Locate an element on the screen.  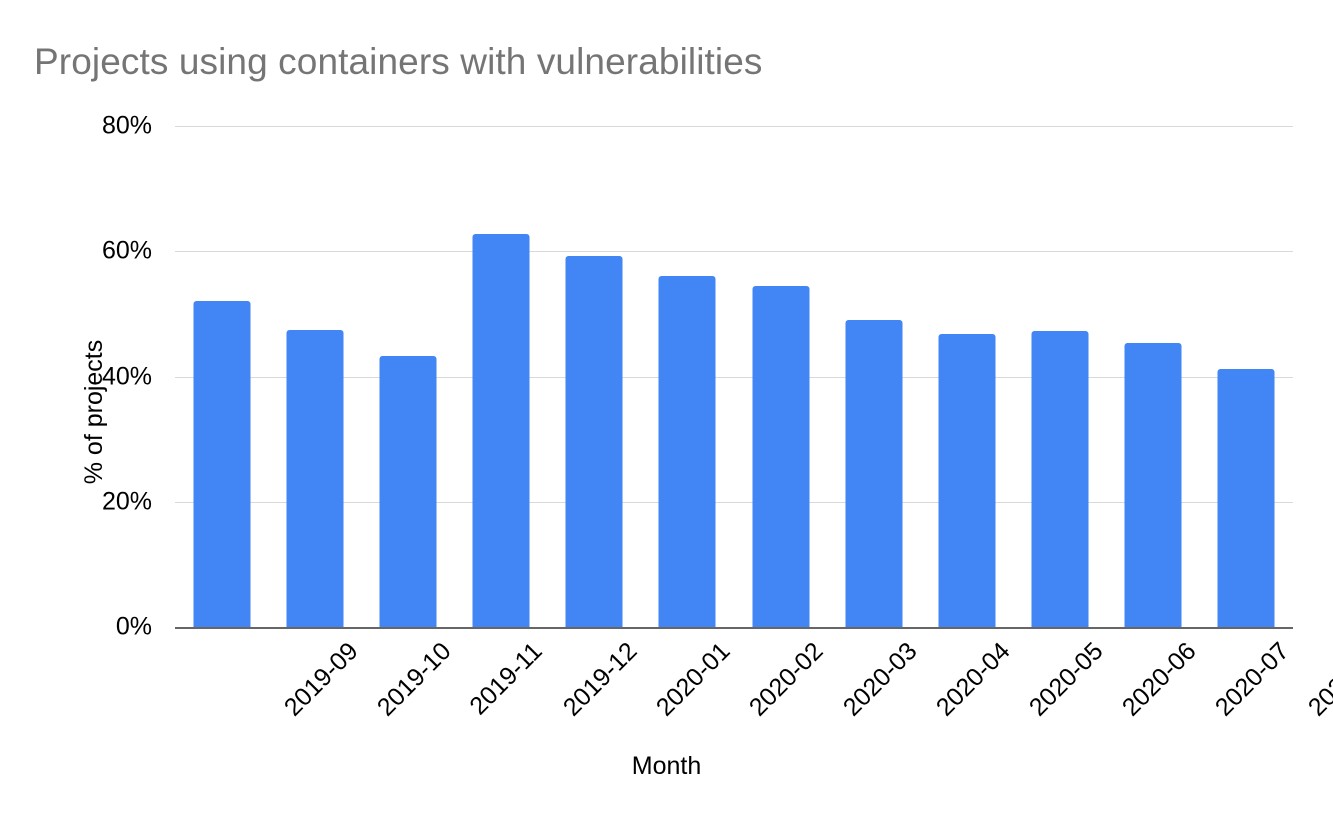
x-axis-tick-label: 2020-07 is located at coordinates (1252, 679).